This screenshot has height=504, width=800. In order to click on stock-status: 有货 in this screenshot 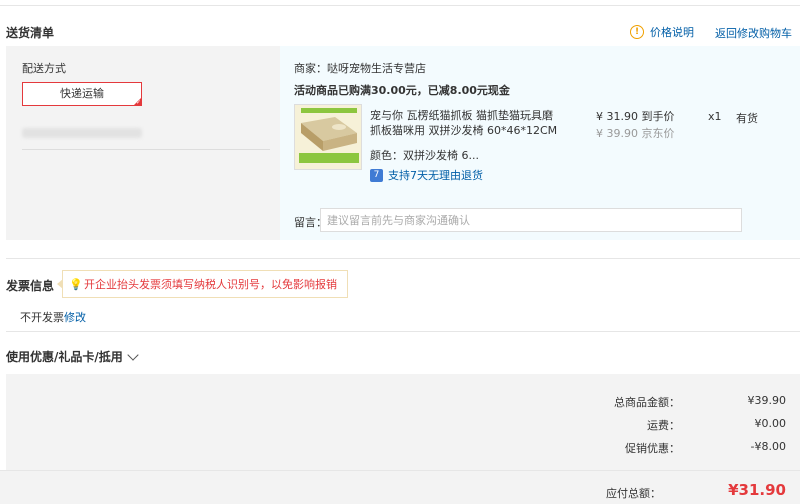, I will do `click(747, 118)`.